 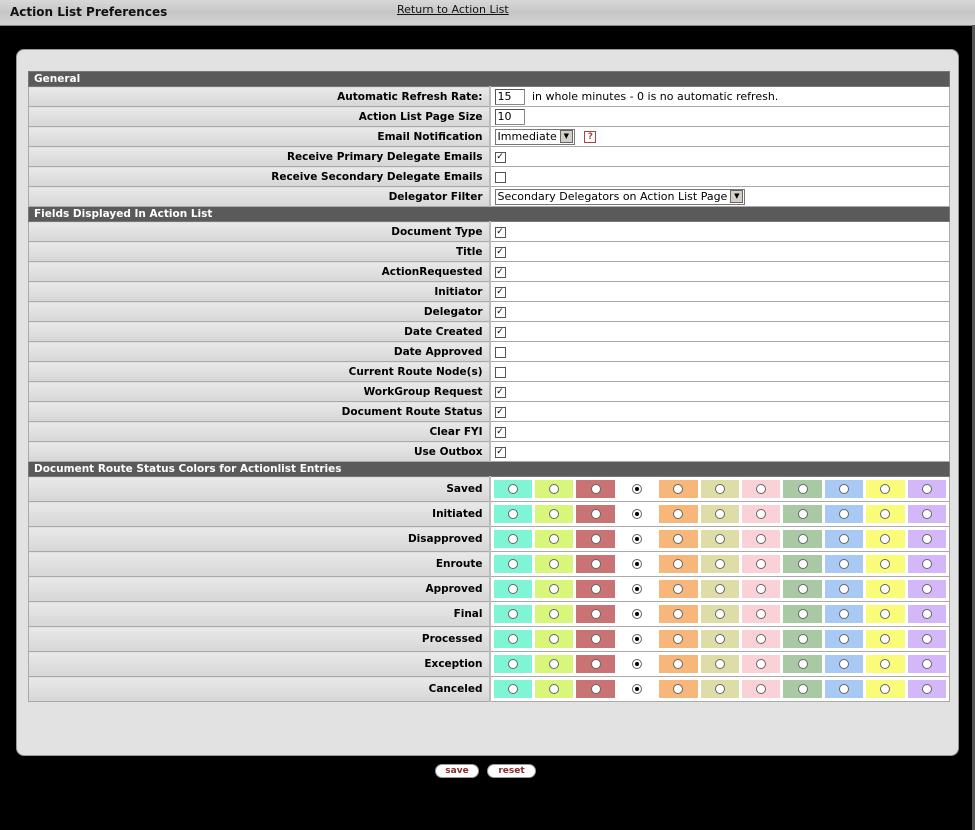 I want to click on reset-button: reset, so click(x=511, y=771).